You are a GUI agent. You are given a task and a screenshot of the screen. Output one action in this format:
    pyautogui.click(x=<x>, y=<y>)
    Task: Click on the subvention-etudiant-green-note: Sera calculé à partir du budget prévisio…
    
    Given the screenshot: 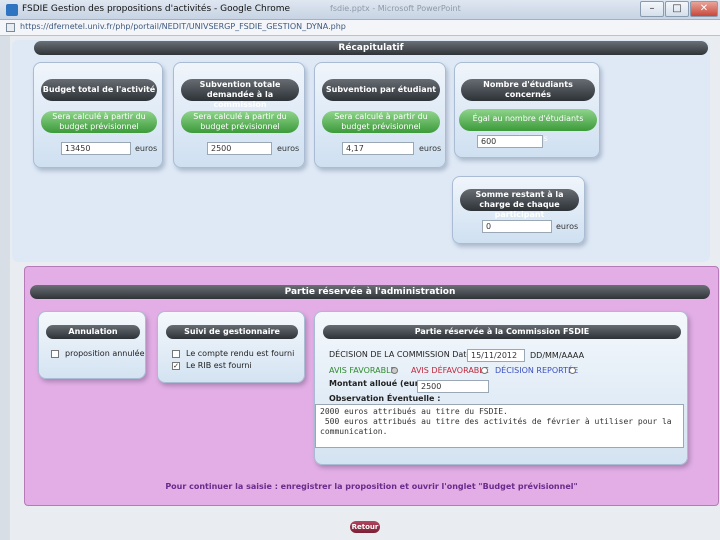 What is the action you would take?
    pyautogui.click(x=381, y=122)
    